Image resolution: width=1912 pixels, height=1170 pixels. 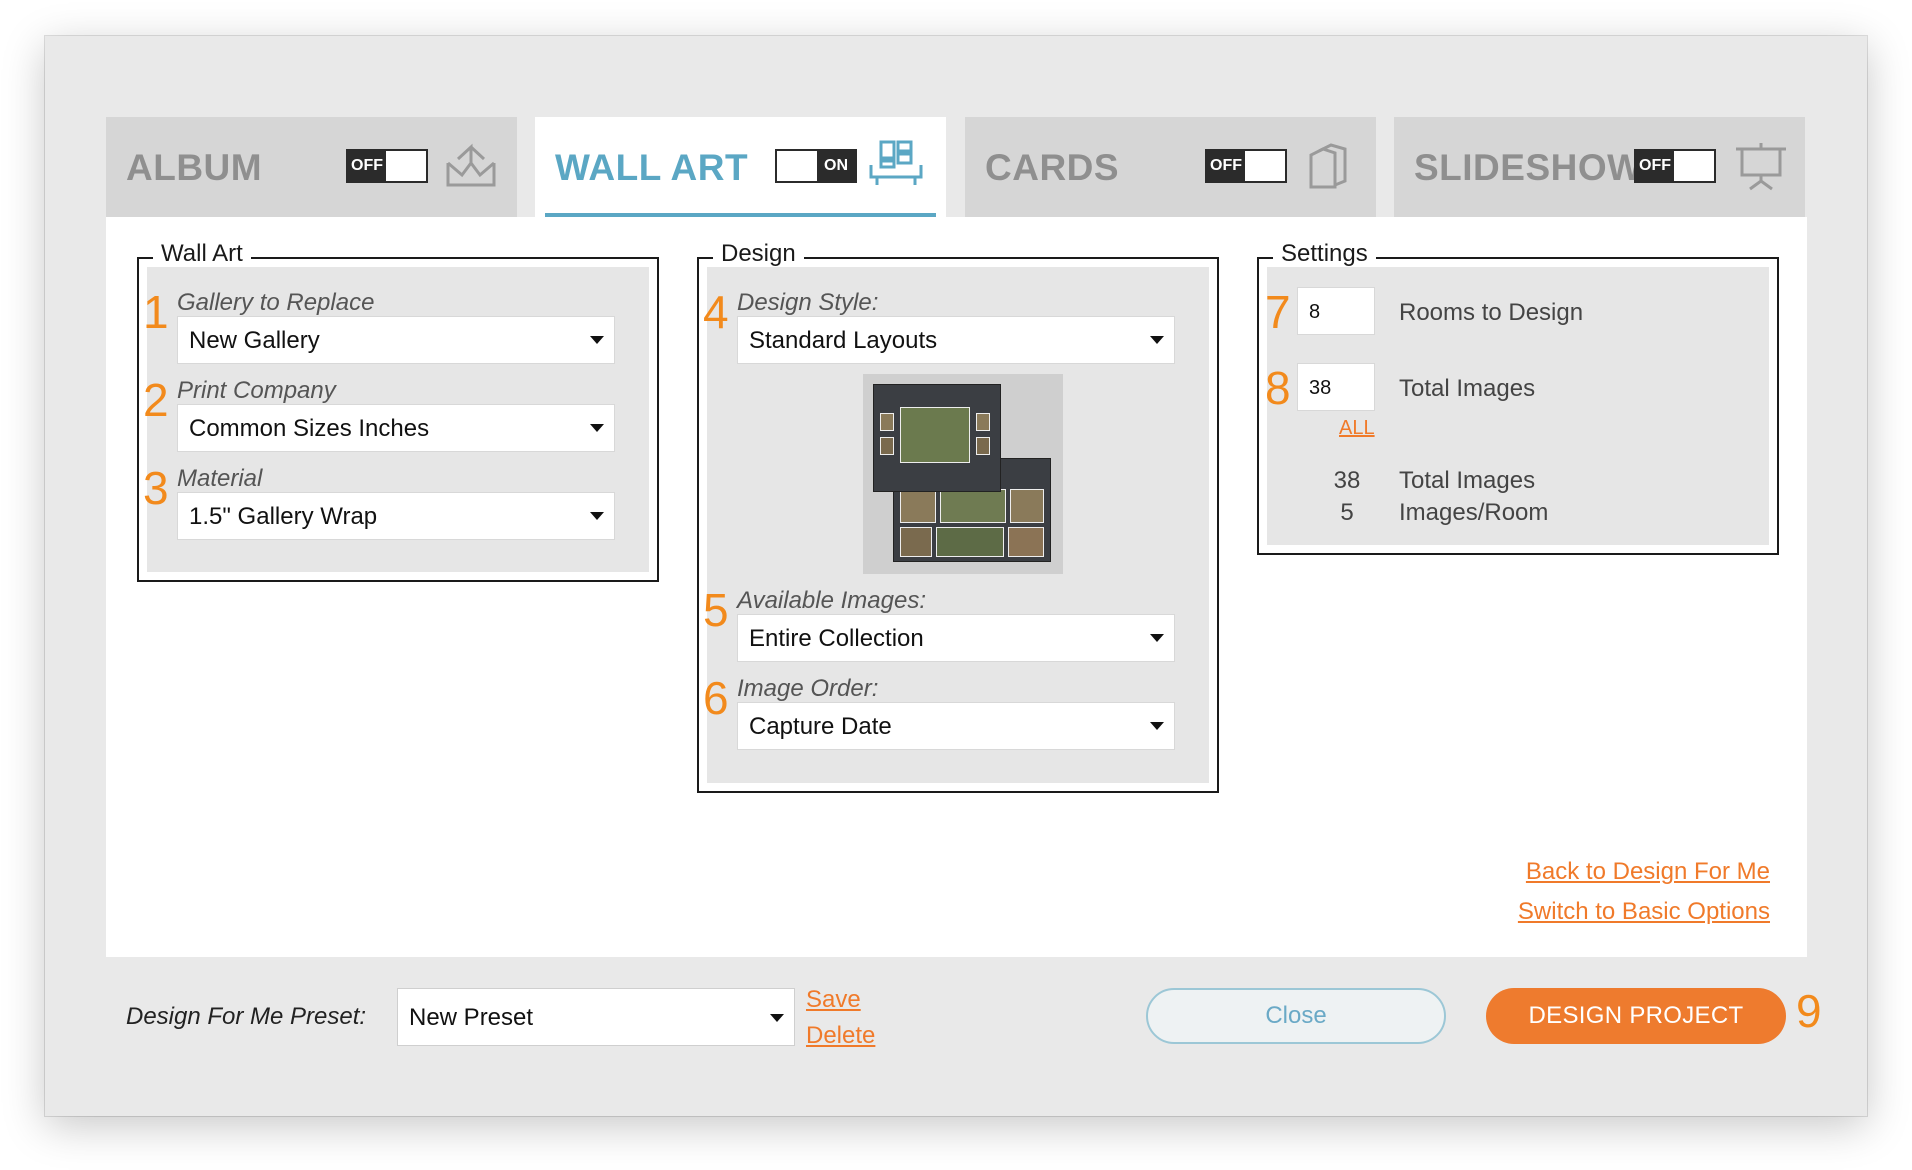 What do you see at coordinates (808, 688) in the screenshot?
I see `image-order-label: Image Order:` at bounding box center [808, 688].